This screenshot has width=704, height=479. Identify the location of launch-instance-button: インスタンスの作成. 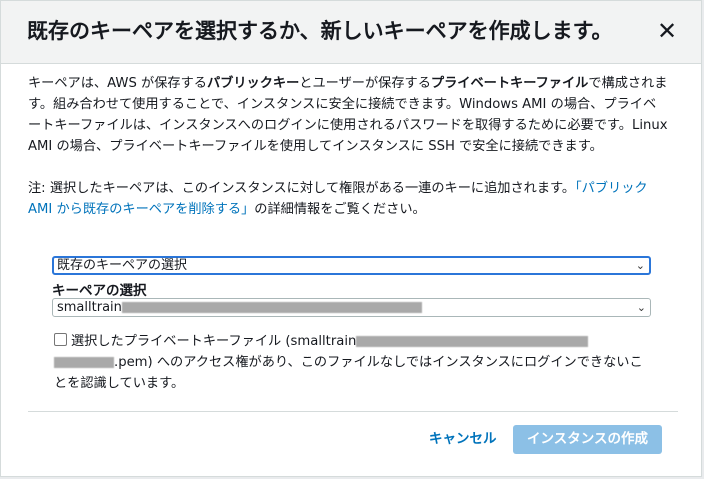
(587, 439).